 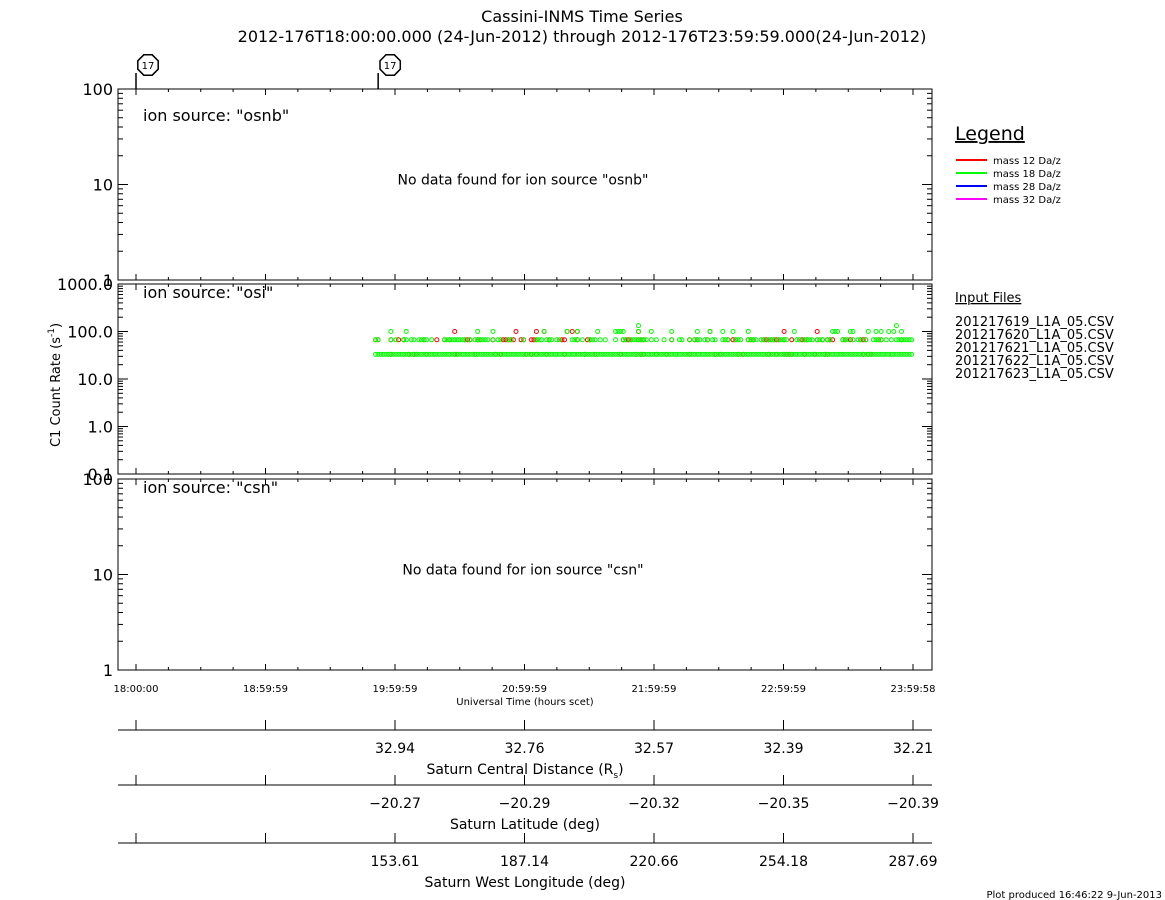 I want to click on ephemeris-label-main: Saturn Latitude (deg), so click(x=525, y=825).